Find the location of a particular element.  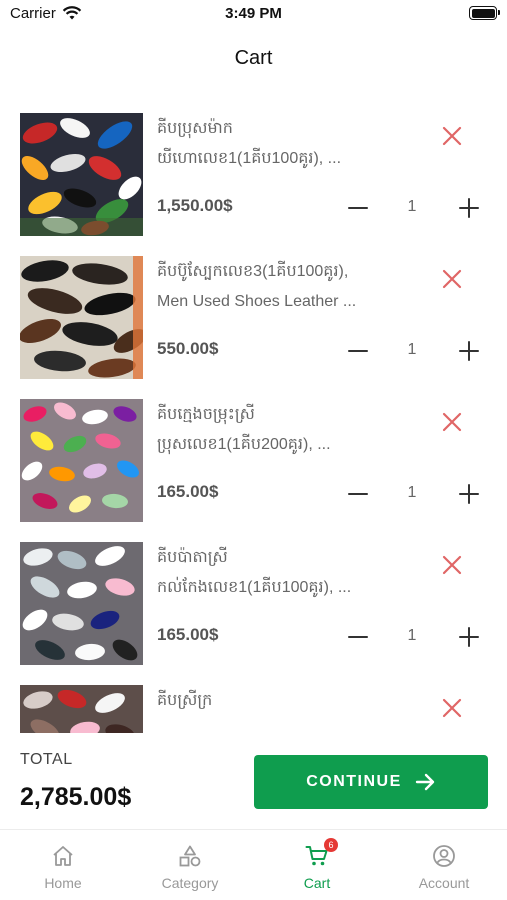

tab-home: Home is located at coordinates (63, 865).